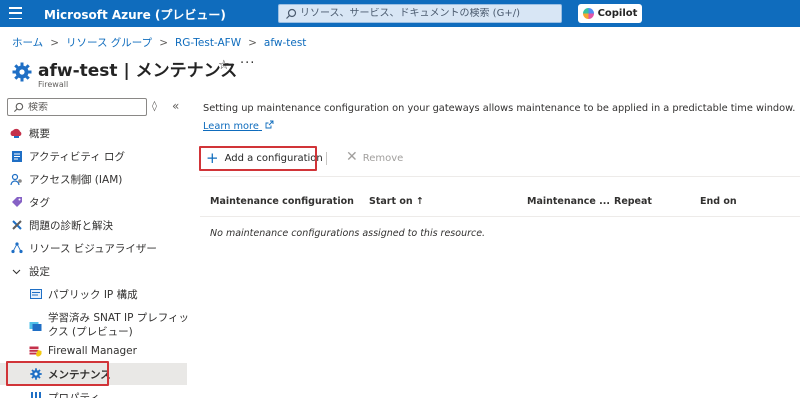  Describe the element at coordinates (588, 13) in the screenshot. I see `copilot-icon` at that location.